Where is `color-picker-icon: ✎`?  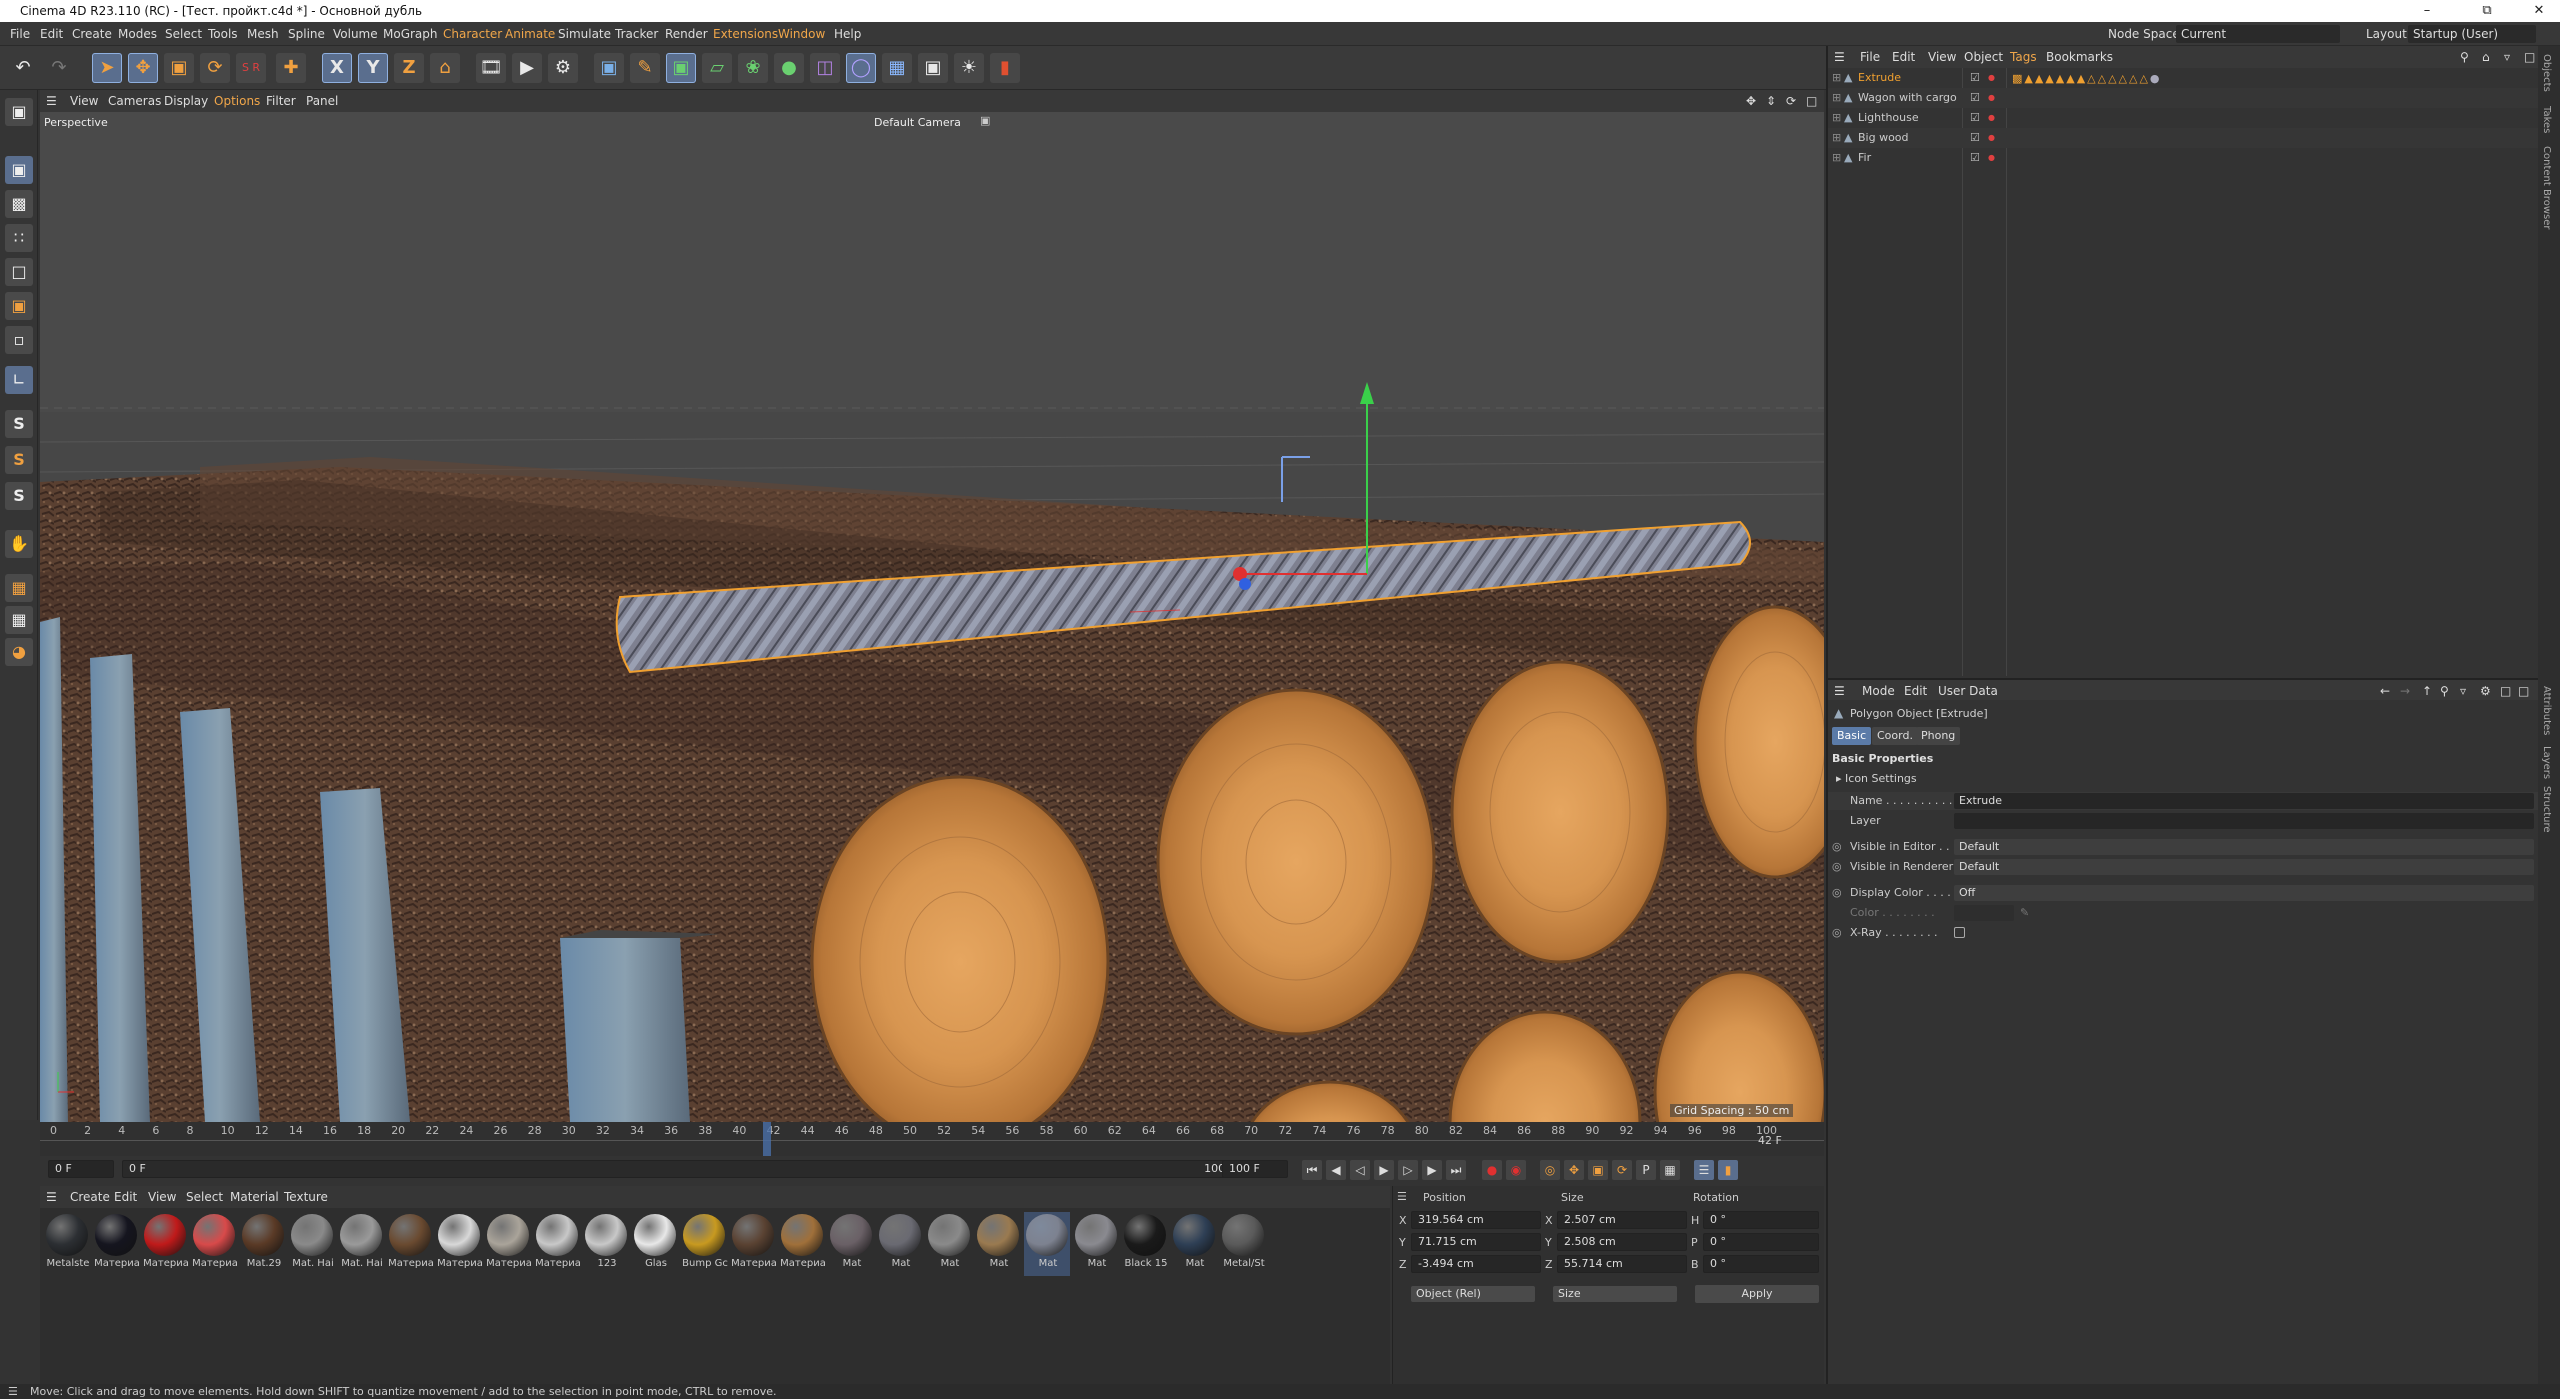 color-picker-icon: ✎ is located at coordinates (2024, 913).